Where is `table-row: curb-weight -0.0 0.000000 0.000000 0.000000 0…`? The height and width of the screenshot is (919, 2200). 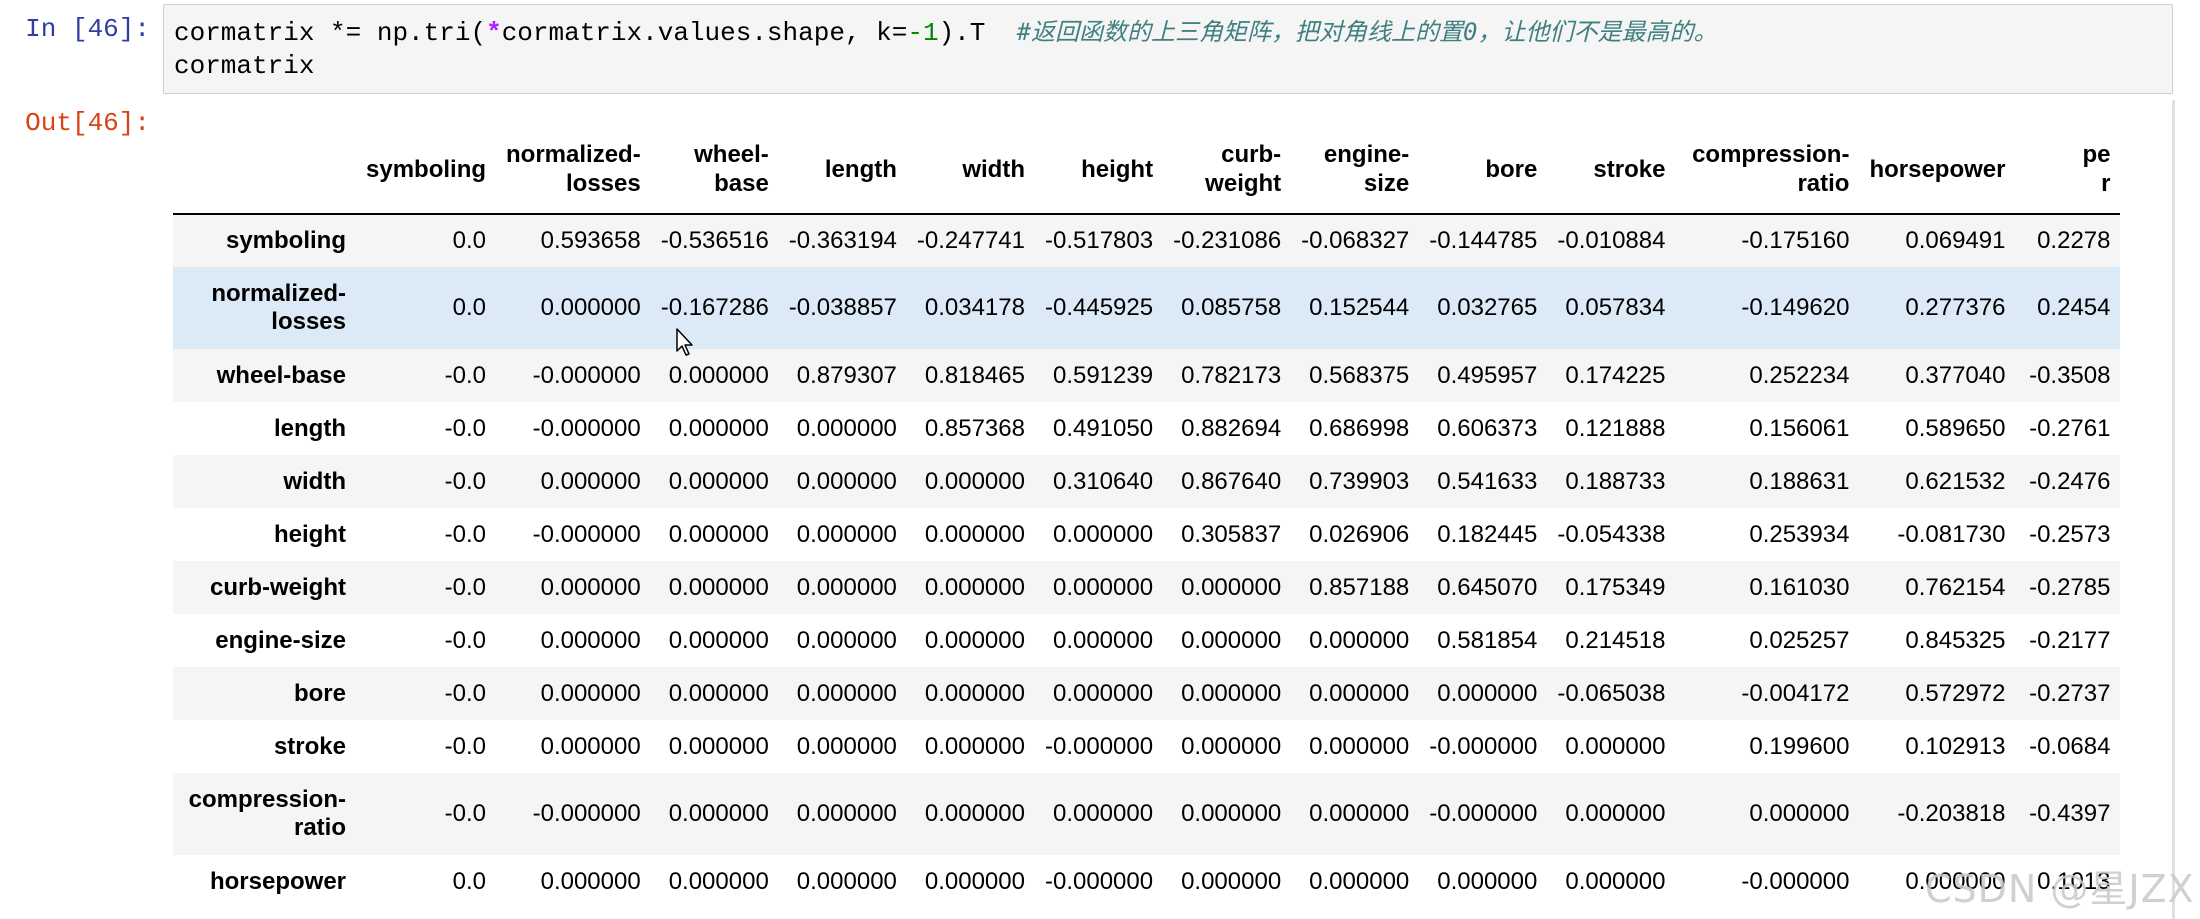 table-row: curb-weight -0.0 0.000000 0.000000 0.000000 0… is located at coordinates (1147, 587).